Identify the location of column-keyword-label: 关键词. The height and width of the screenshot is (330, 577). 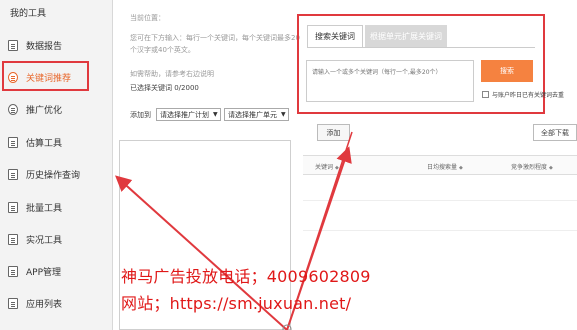
(324, 167).